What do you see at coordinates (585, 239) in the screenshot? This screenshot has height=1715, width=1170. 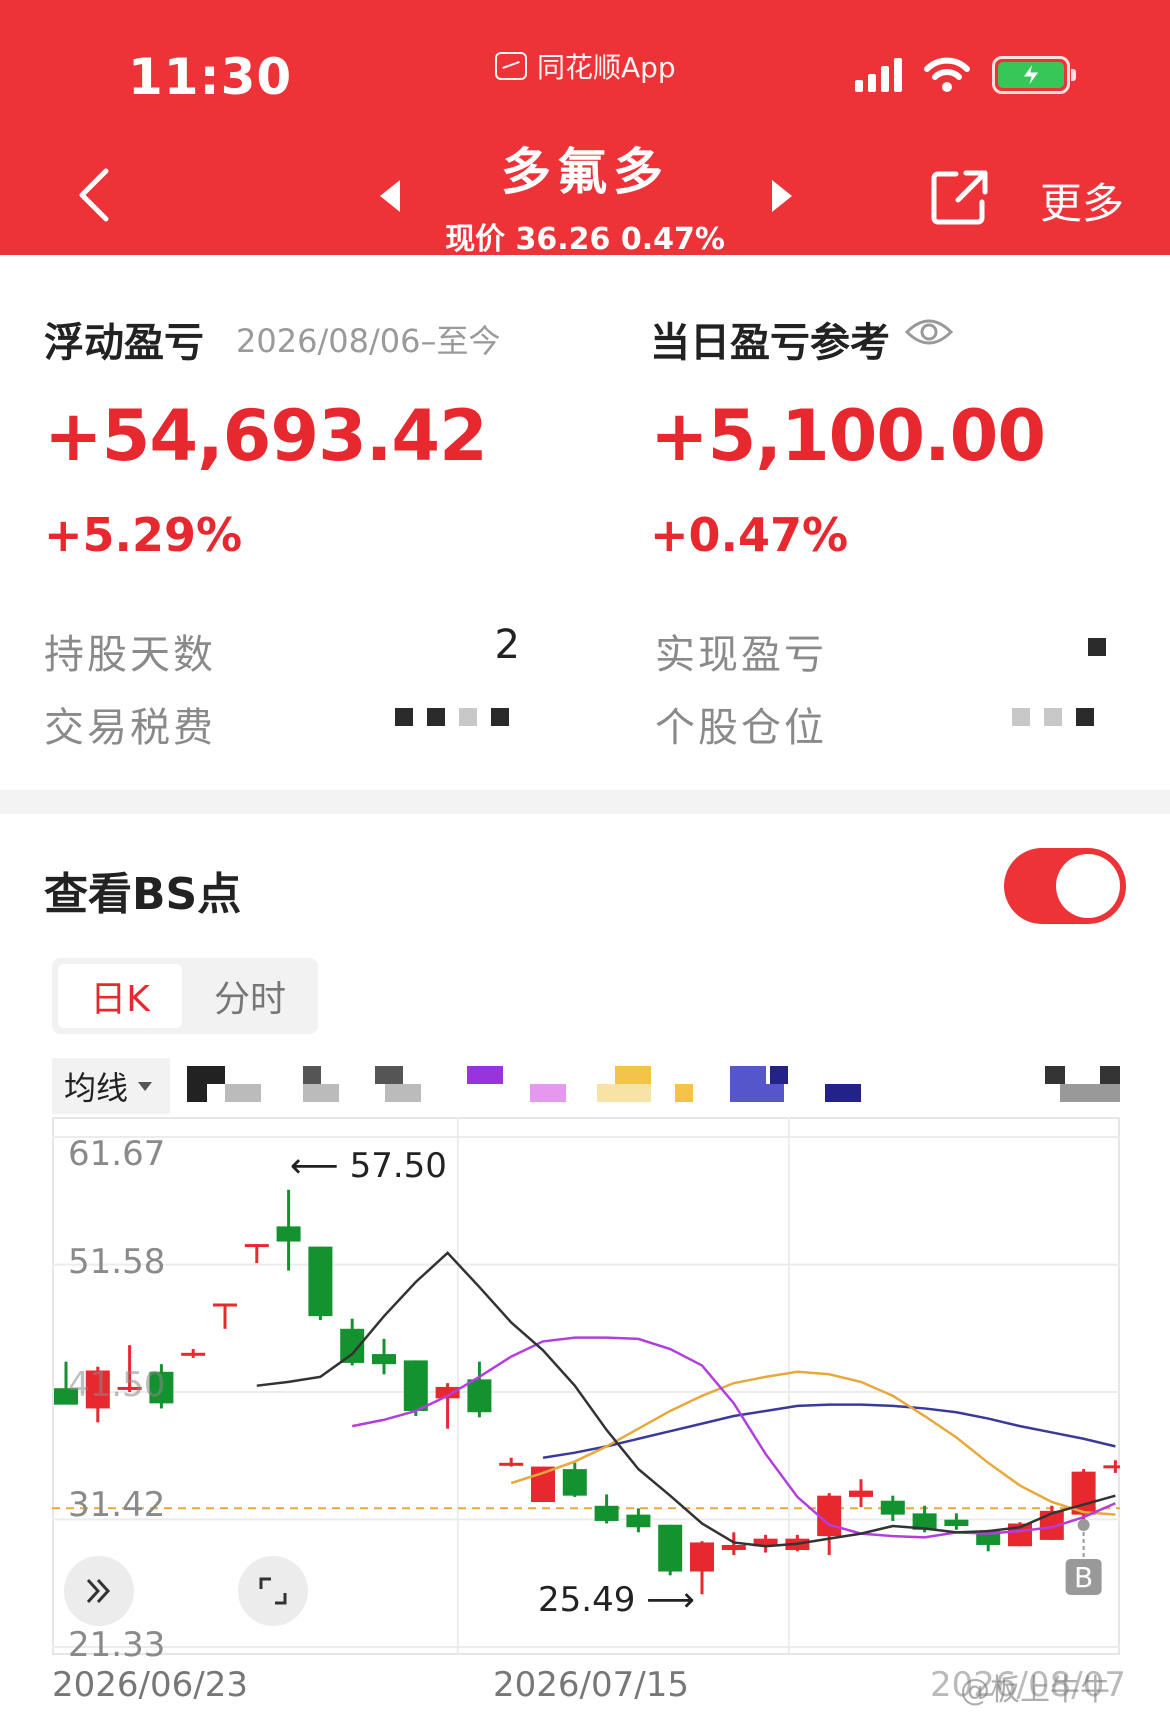 I see `stock-price-line: 现价 36.26 0.47%` at bounding box center [585, 239].